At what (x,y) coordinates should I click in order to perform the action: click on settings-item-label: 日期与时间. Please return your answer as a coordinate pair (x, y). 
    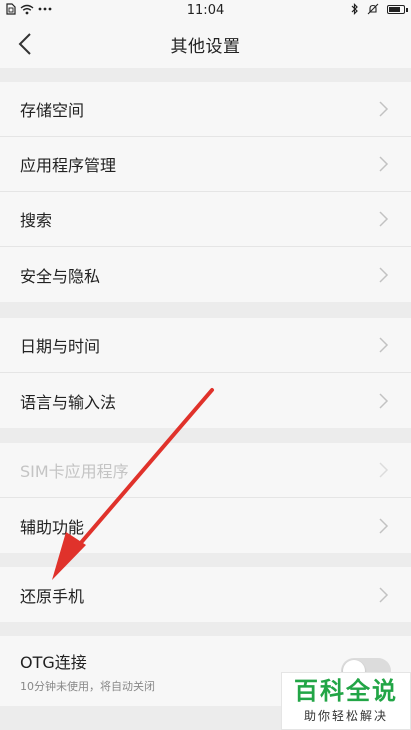
    Looking at the image, I should click on (60, 346).